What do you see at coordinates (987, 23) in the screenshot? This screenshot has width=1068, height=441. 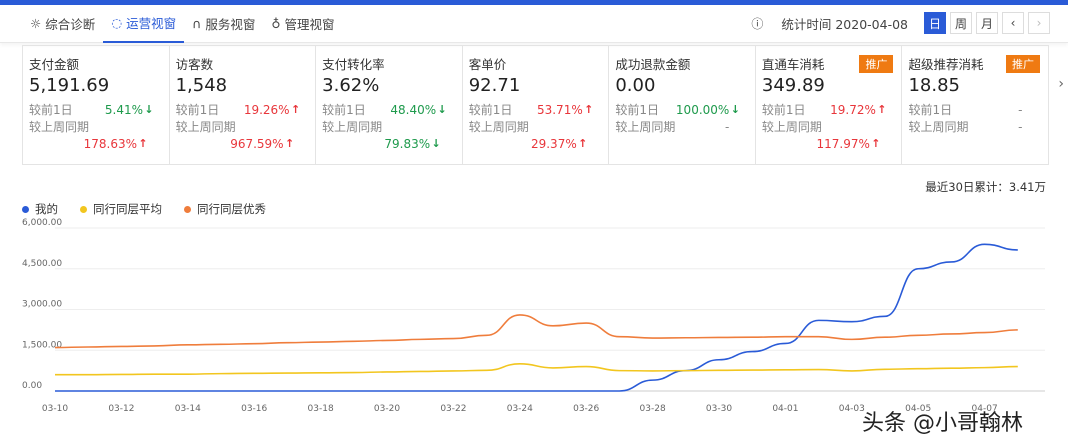 I see `period-month-button: 月` at bounding box center [987, 23].